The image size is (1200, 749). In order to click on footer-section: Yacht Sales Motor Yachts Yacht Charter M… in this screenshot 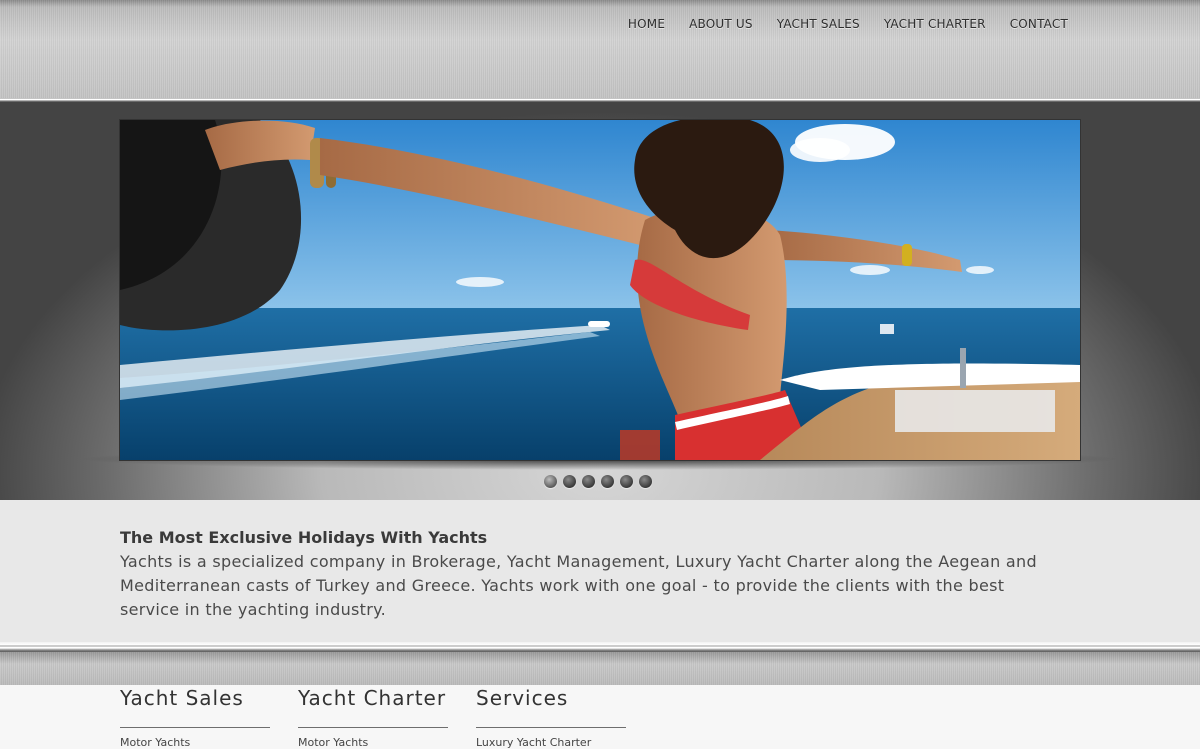, I will do `click(600, 717)`.